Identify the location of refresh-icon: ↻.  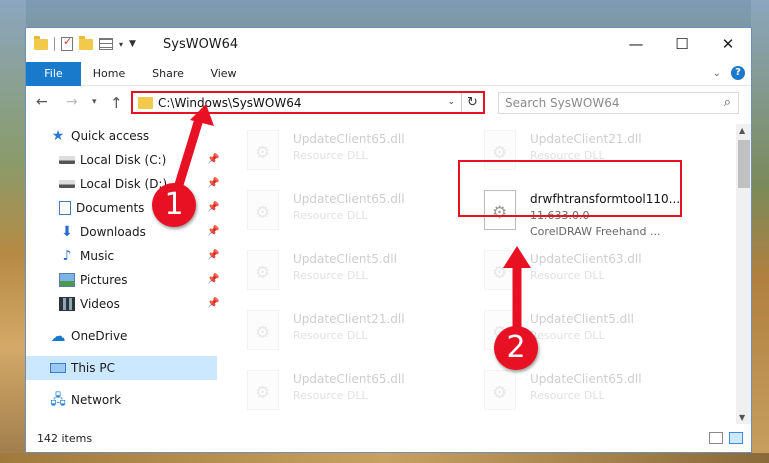
(472, 102).